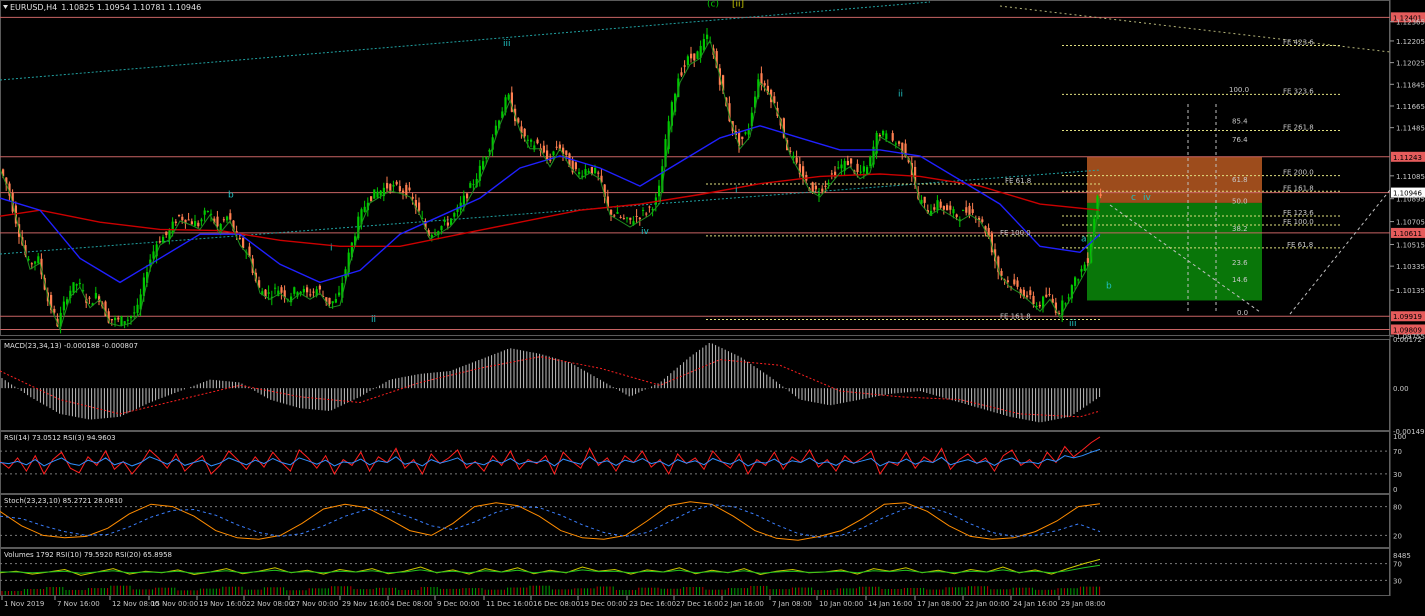  I want to click on macd-title: MACD(23,34,13) -0.000188 -0.000807, so click(71, 346).